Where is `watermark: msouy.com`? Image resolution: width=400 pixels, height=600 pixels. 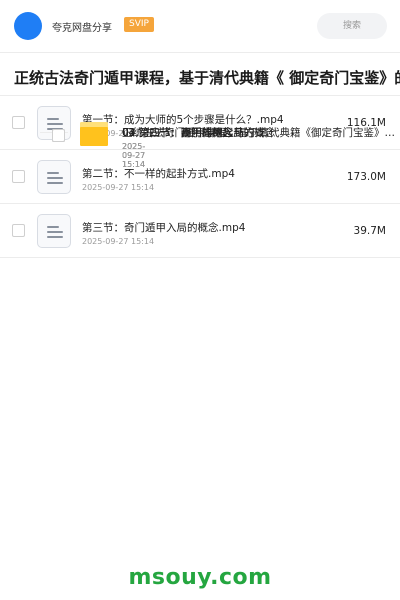 watermark: msouy.com is located at coordinates (200, 577).